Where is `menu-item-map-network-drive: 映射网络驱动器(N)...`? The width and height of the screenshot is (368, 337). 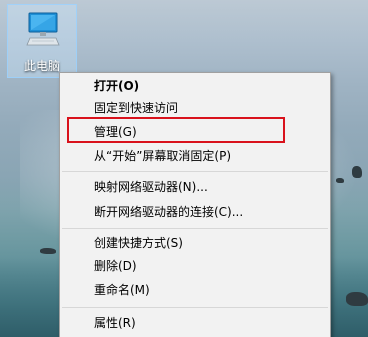
menu-item-map-network-drive: 映射网络驱动器(N)... is located at coordinates (151, 187).